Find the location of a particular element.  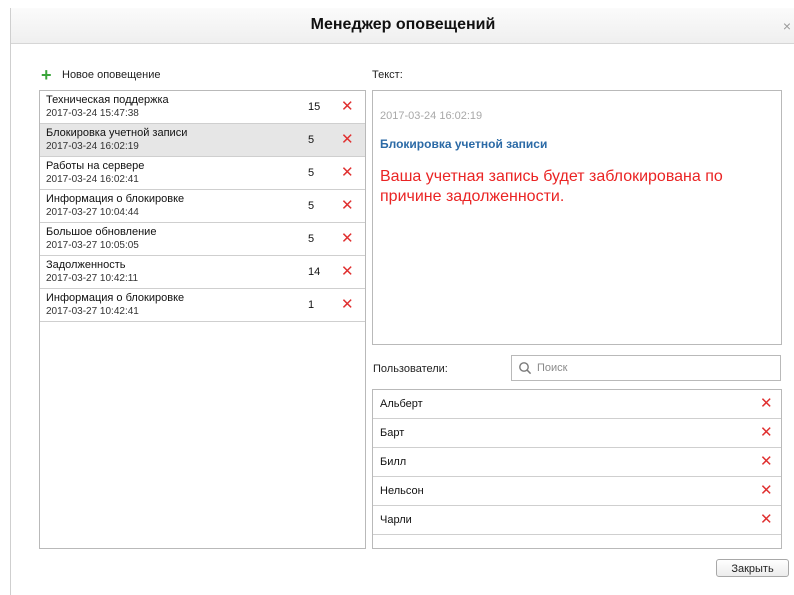

title-bar: Менеджер оповещений × is located at coordinates (402, 26).